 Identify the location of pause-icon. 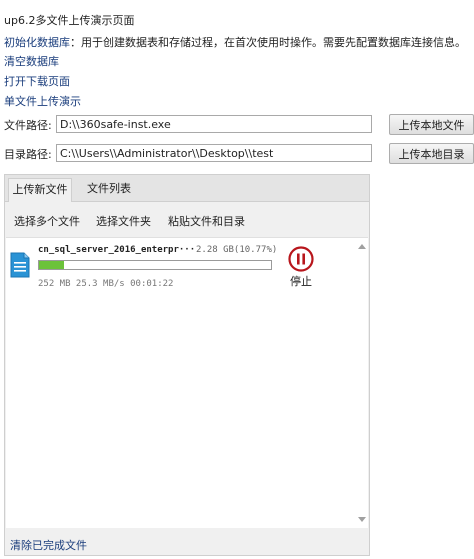
(301, 259).